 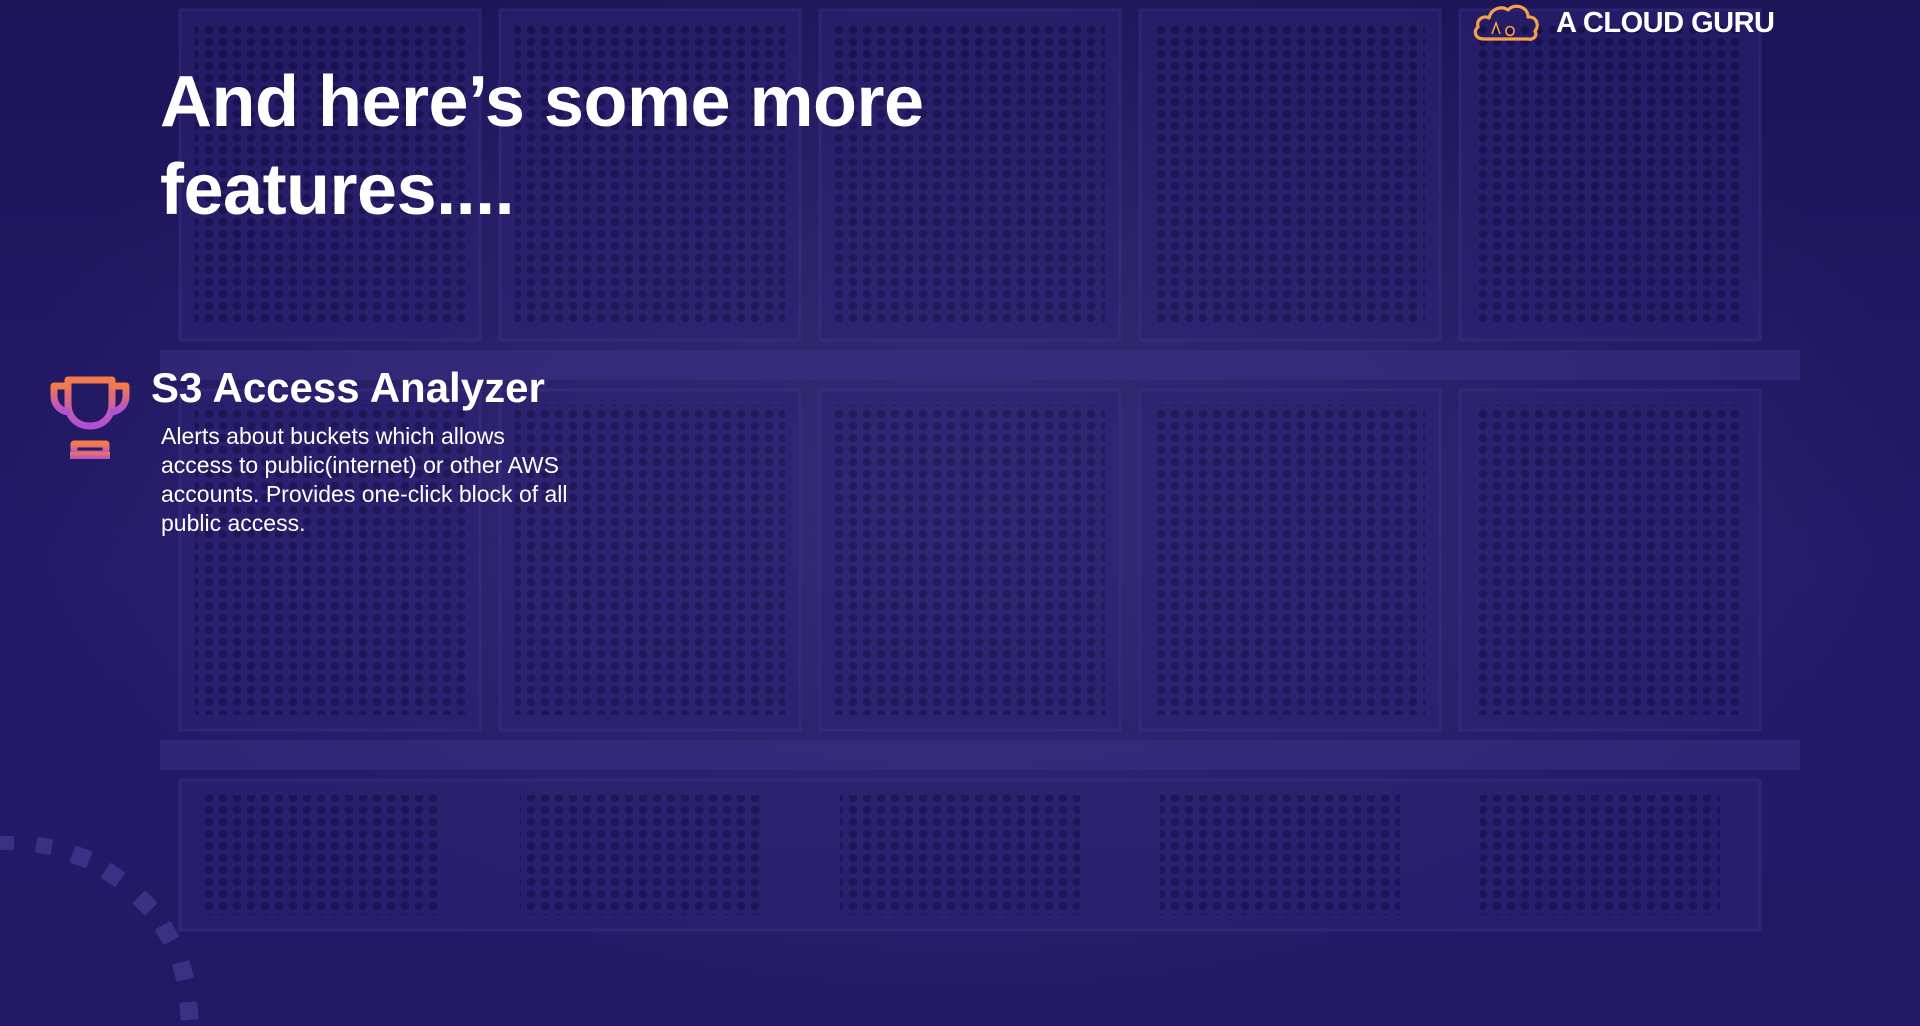 I want to click on trophy-icon, so click(x=90, y=417).